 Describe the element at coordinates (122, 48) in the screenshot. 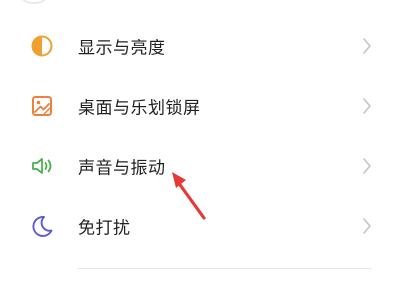

I see `settings-item-label: 显示与亮度` at that location.